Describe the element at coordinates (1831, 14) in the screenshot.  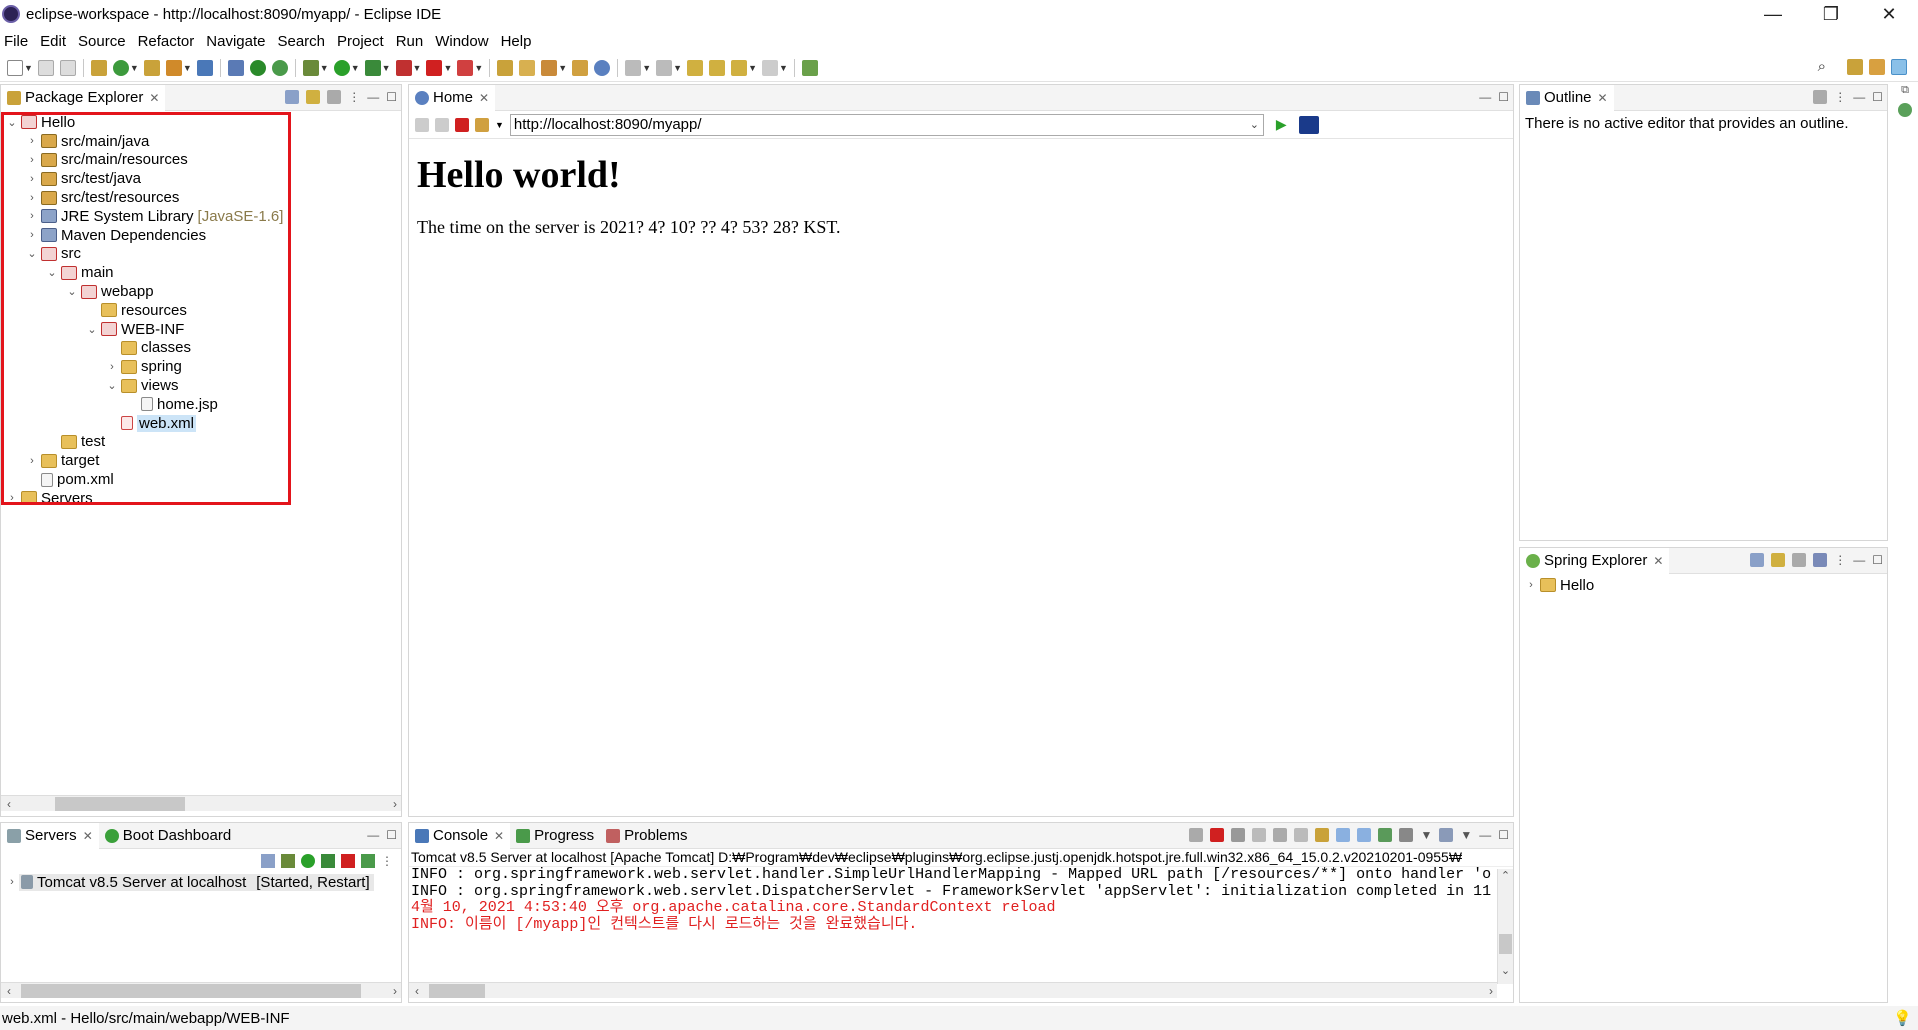
I see `maximize-button: ❐` at that location.